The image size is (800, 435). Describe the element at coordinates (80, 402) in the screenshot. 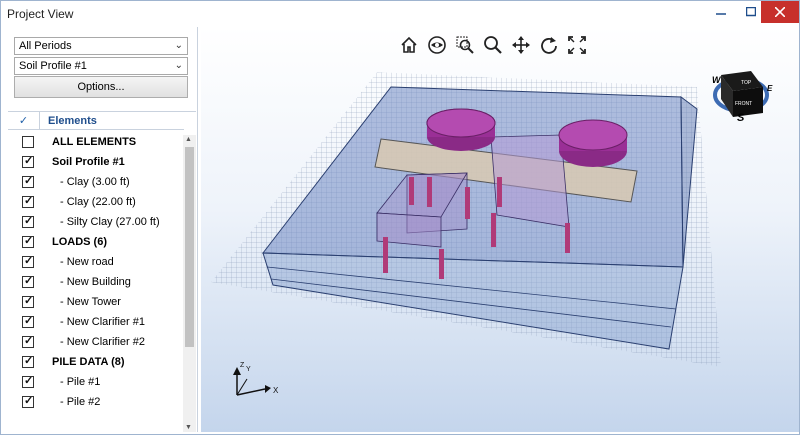

I see `element-label: - Pile #2` at that location.